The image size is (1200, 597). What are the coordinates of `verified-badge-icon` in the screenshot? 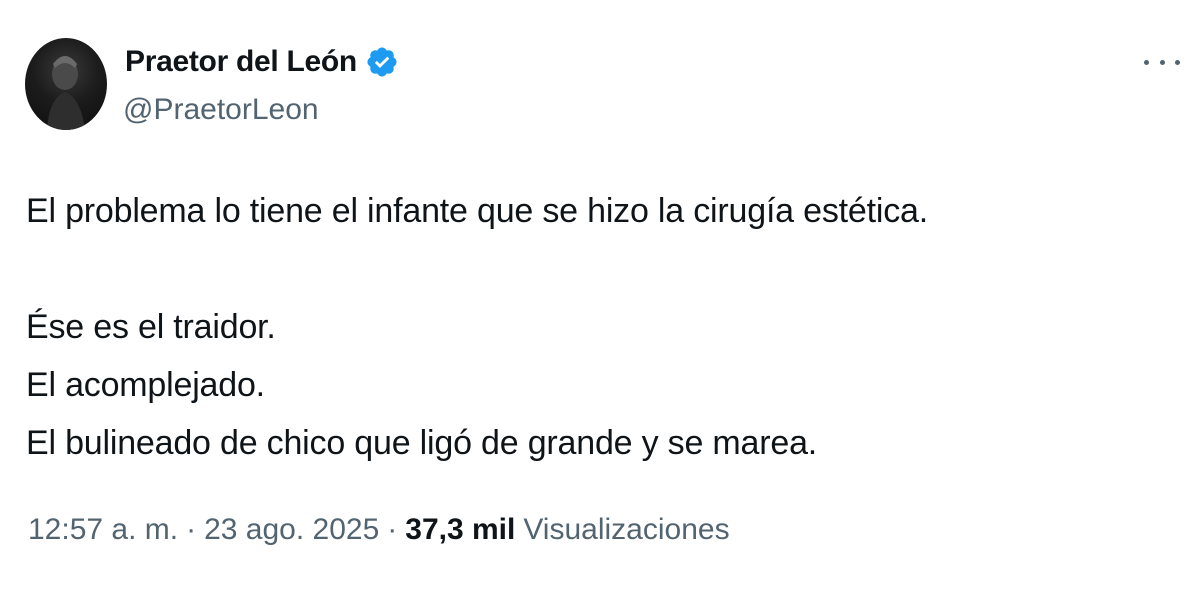 It's located at (382, 62).